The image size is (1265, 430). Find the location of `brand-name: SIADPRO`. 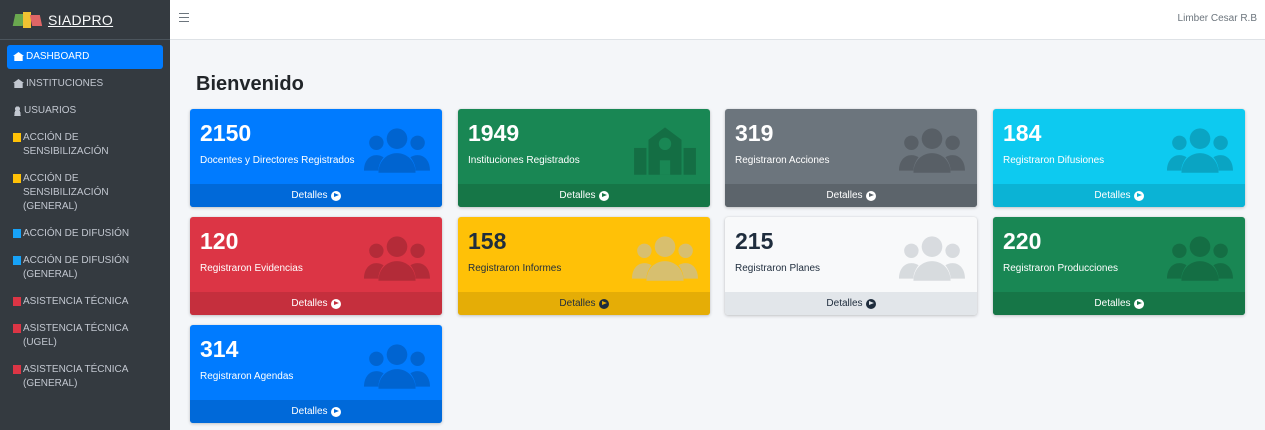

brand-name: SIADPRO is located at coordinates (80, 20).